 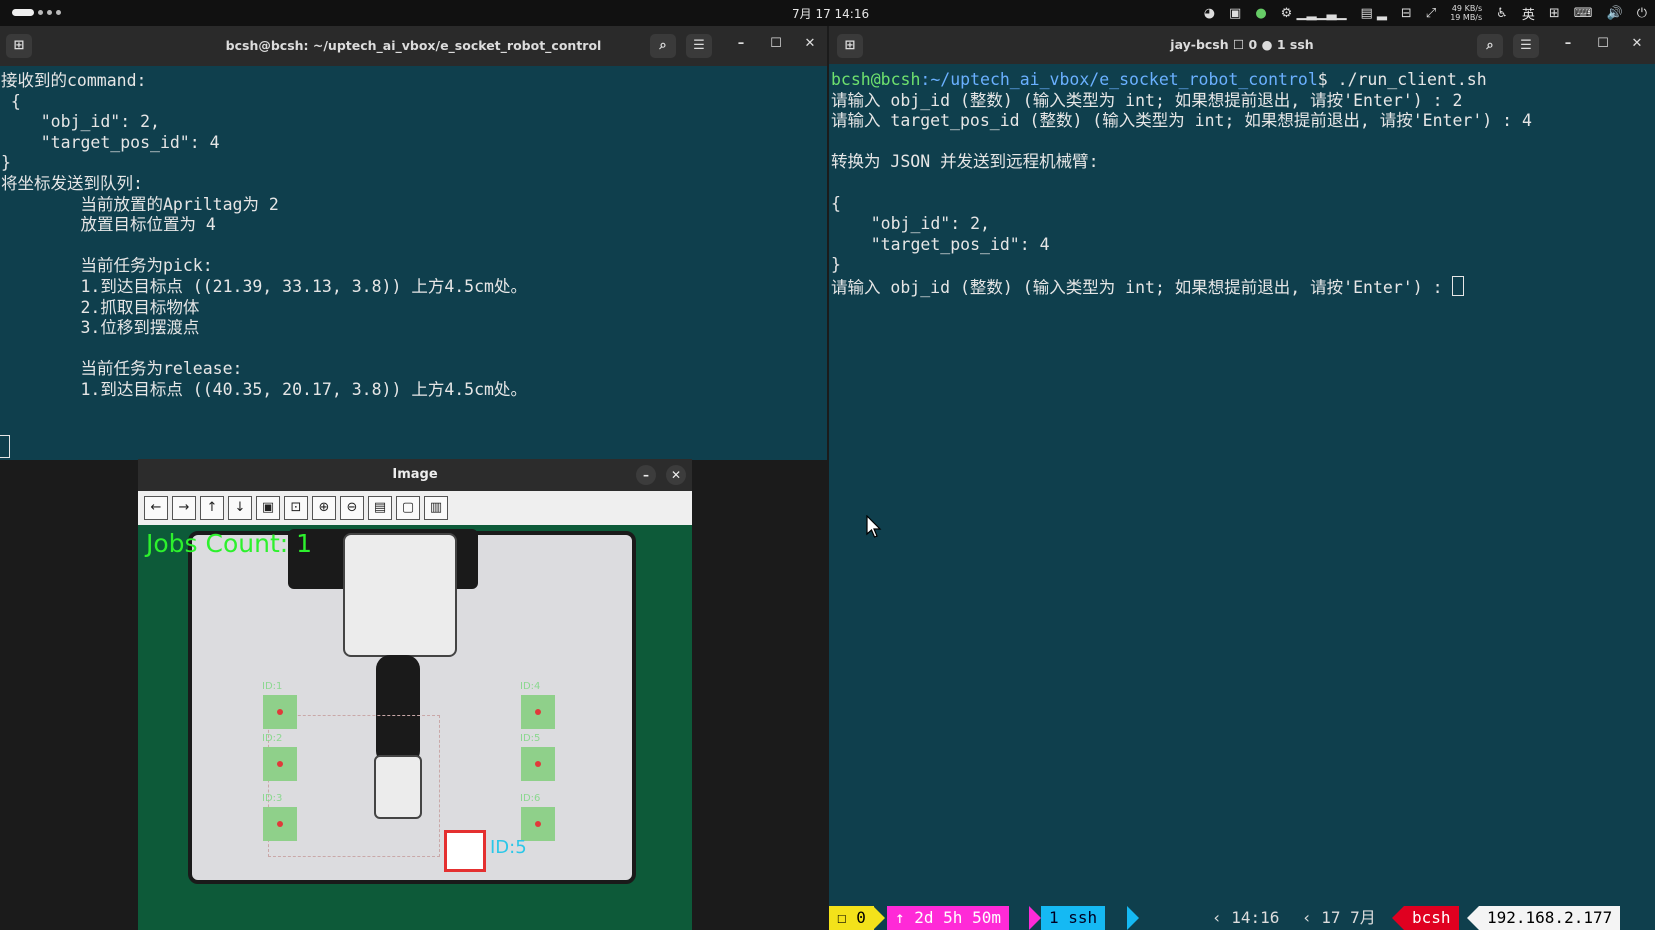 What do you see at coordinates (530, 798) in the screenshot?
I see `slot-label: ID:6` at bounding box center [530, 798].